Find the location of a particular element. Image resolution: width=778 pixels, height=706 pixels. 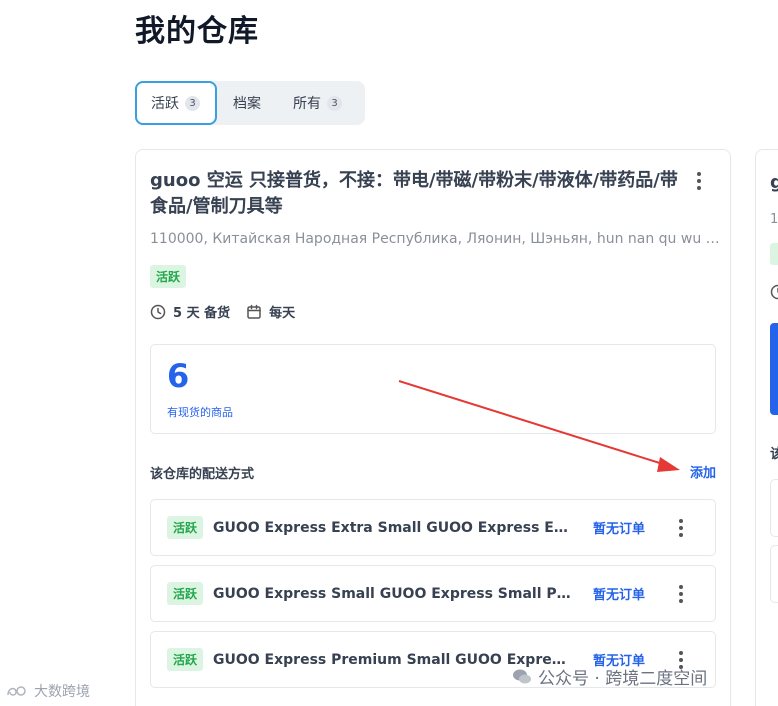

warehouse-address-partial: 11 is located at coordinates (774, 219).